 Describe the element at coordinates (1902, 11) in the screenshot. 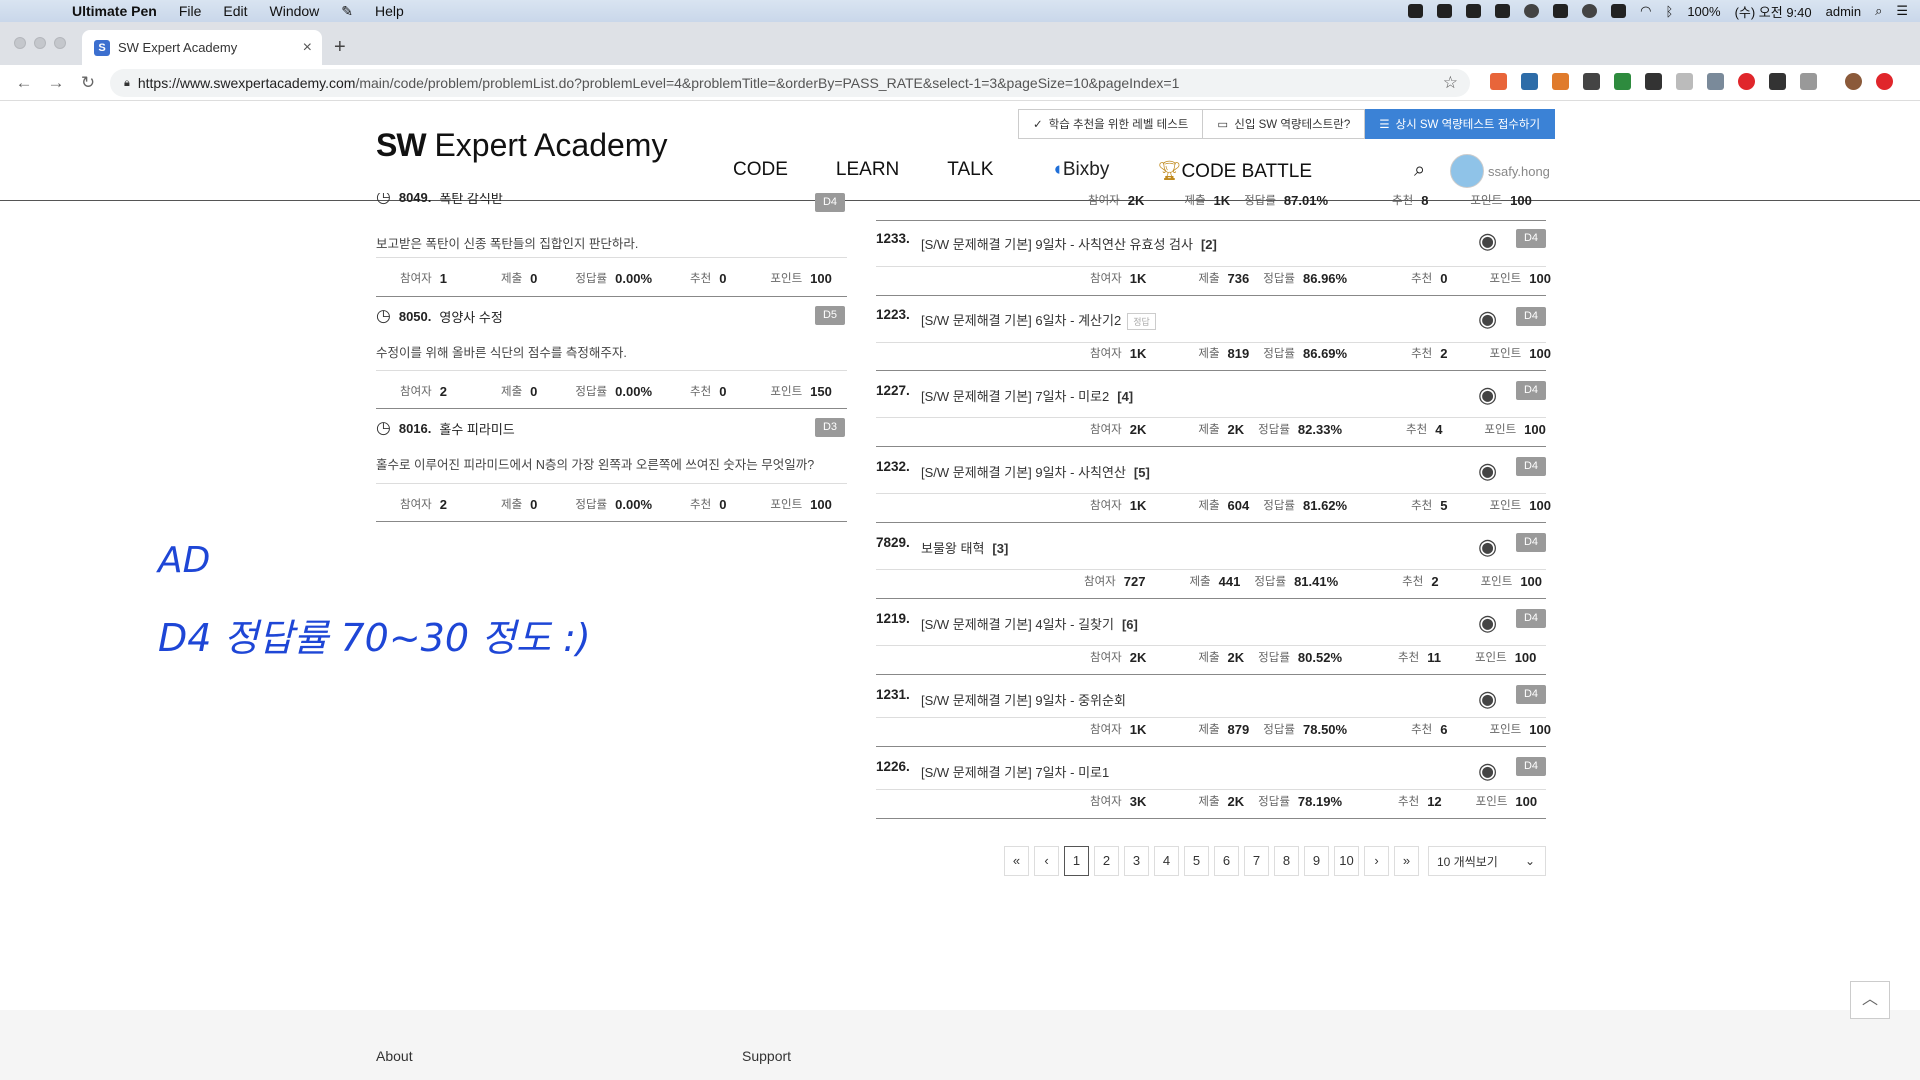

I see `control-center-icon: ☰` at that location.